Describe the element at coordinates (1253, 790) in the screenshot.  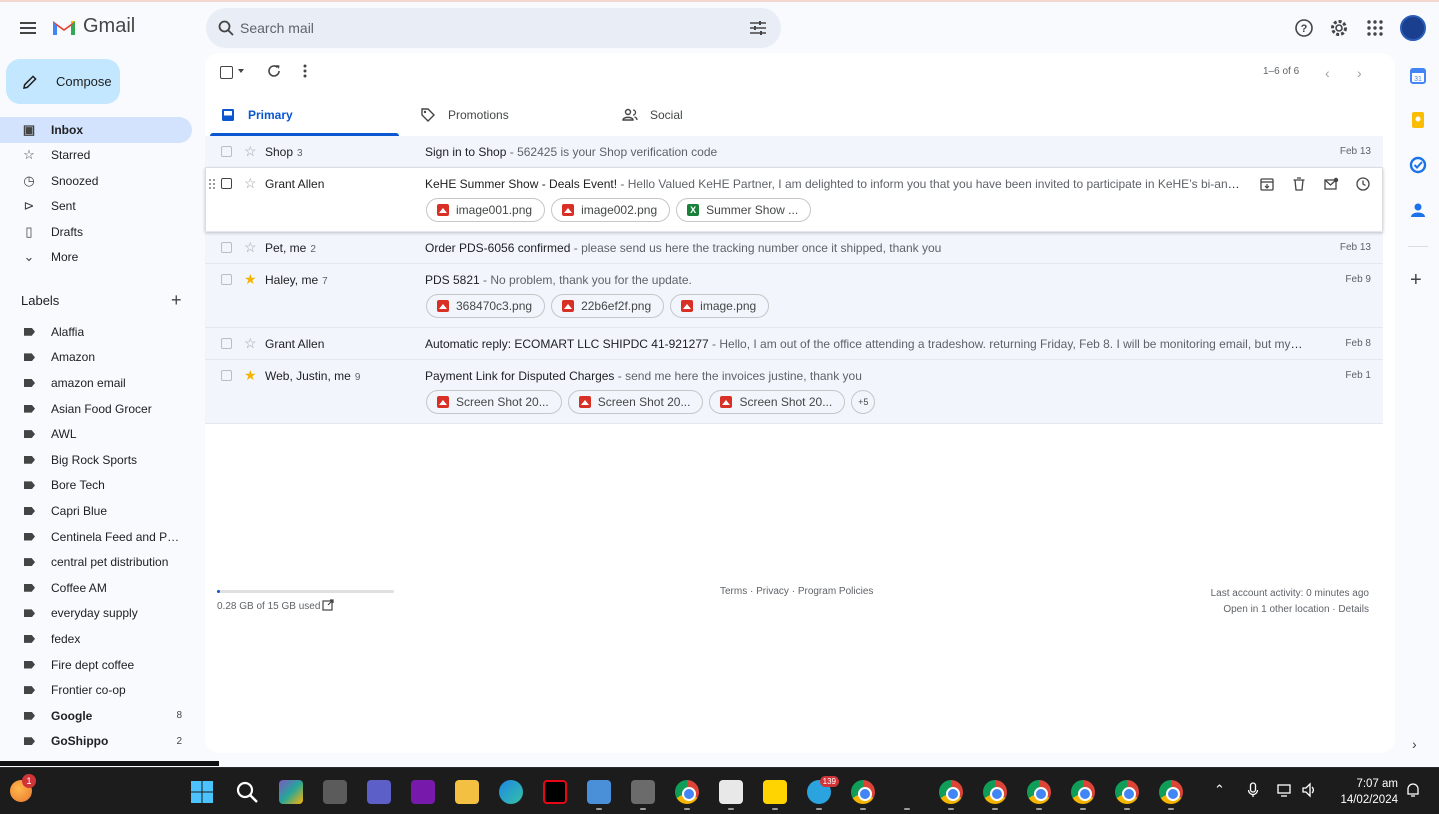
I see `microphone-icon` at that location.